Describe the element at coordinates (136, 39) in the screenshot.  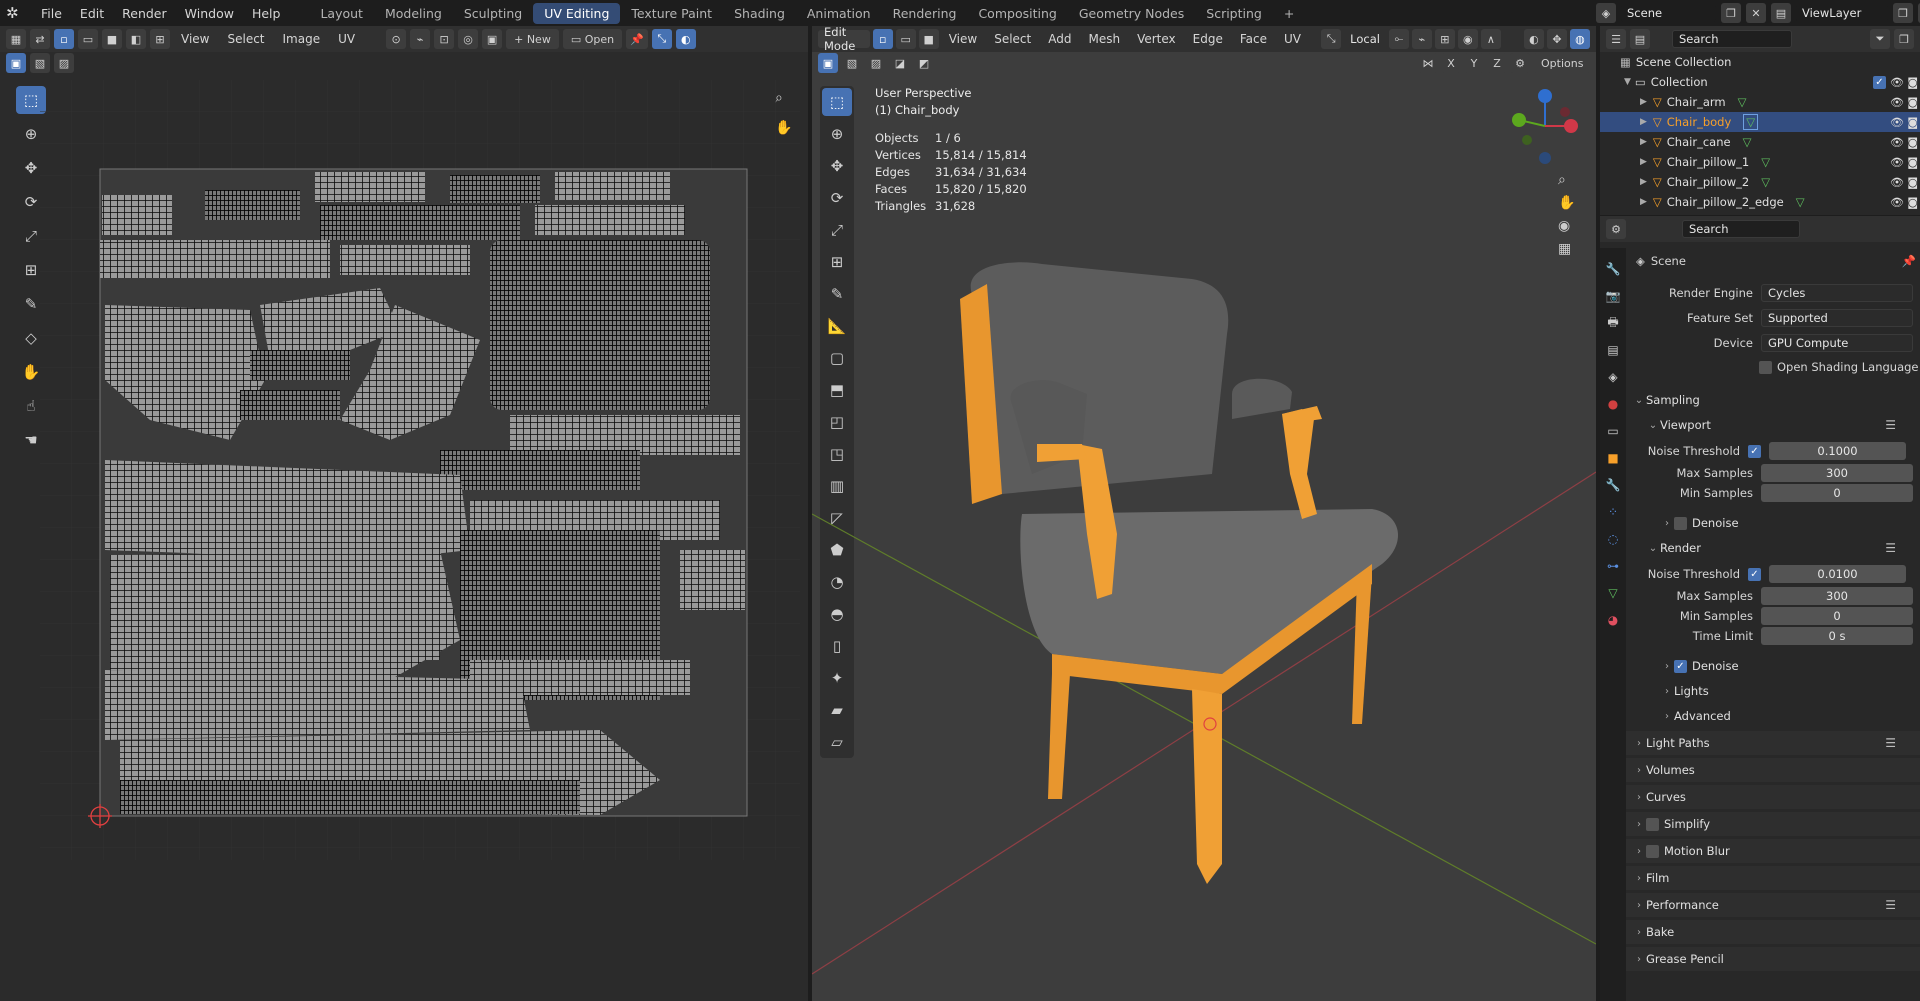
I see `island-select-icon: ◧` at that location.